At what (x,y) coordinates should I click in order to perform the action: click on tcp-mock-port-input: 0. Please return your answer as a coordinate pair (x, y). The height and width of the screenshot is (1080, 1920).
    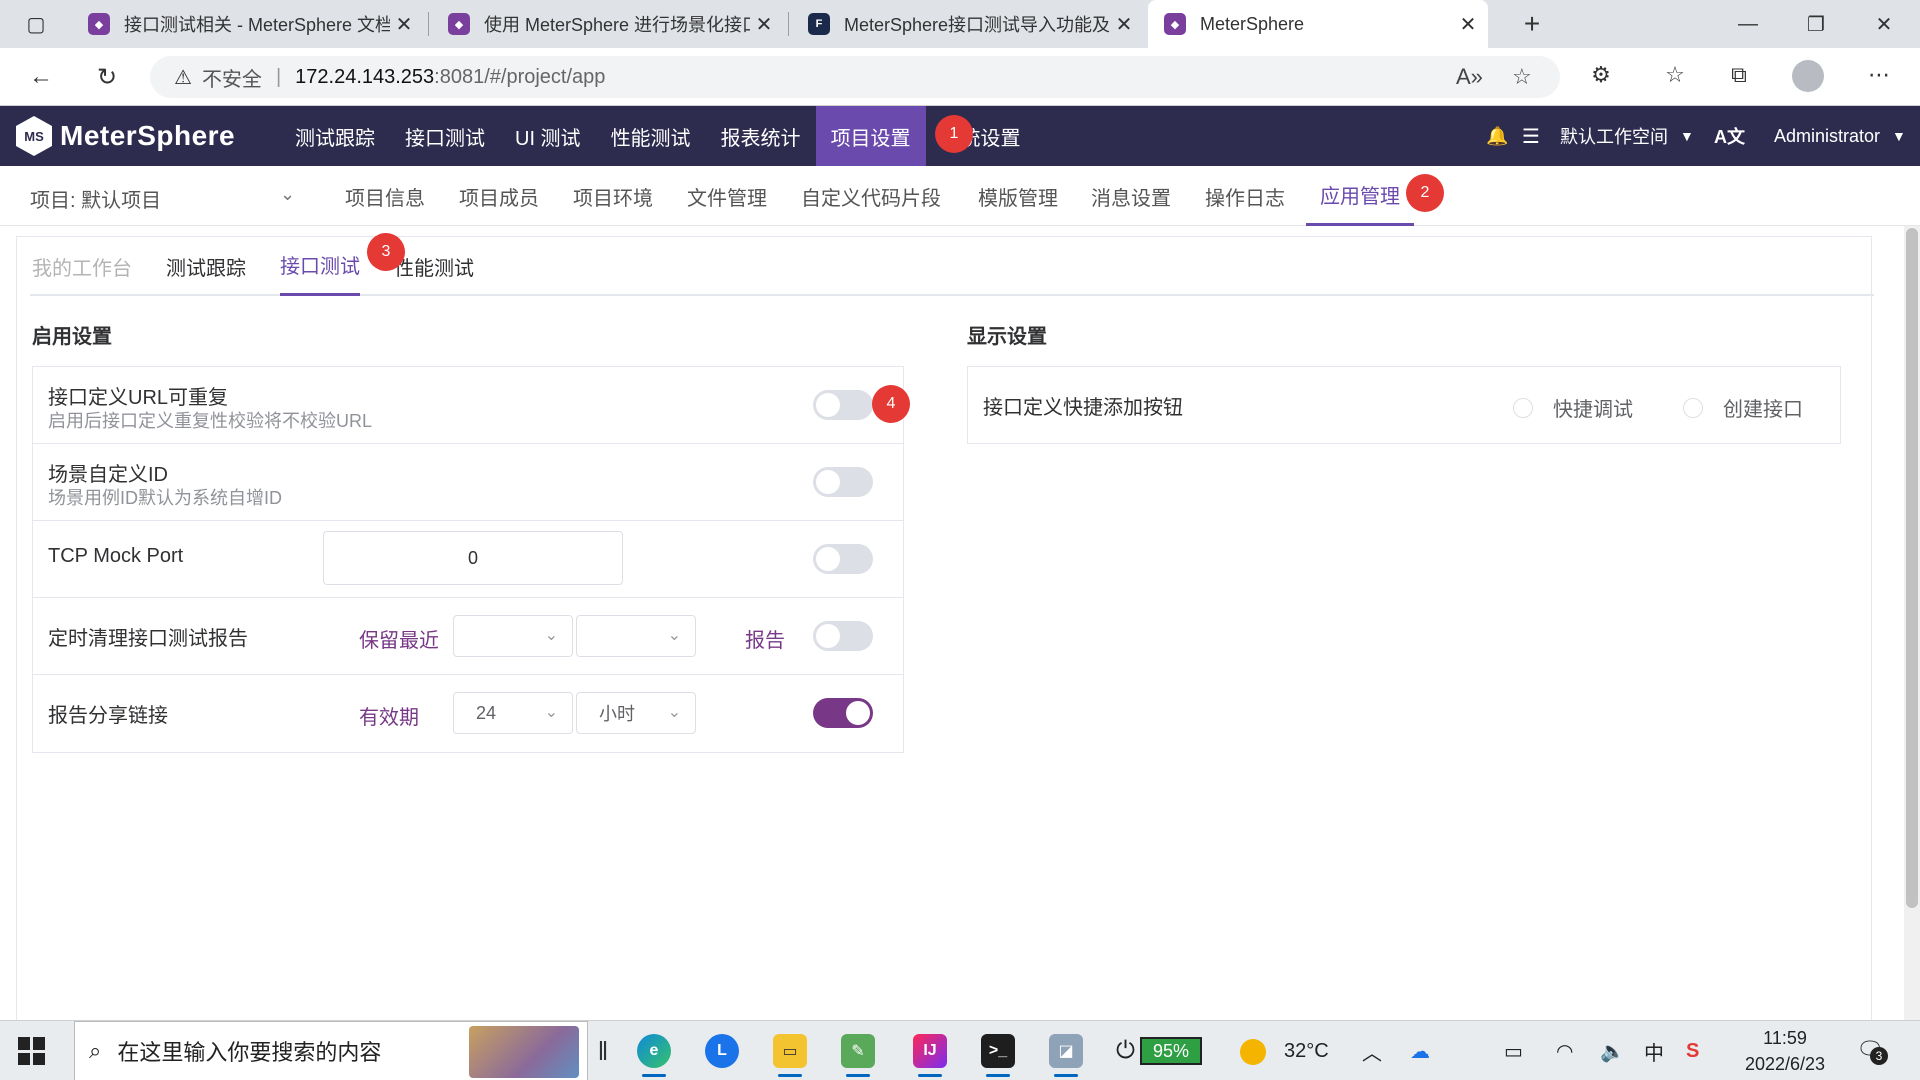
    Looking at the image, I should click on (473, 558).